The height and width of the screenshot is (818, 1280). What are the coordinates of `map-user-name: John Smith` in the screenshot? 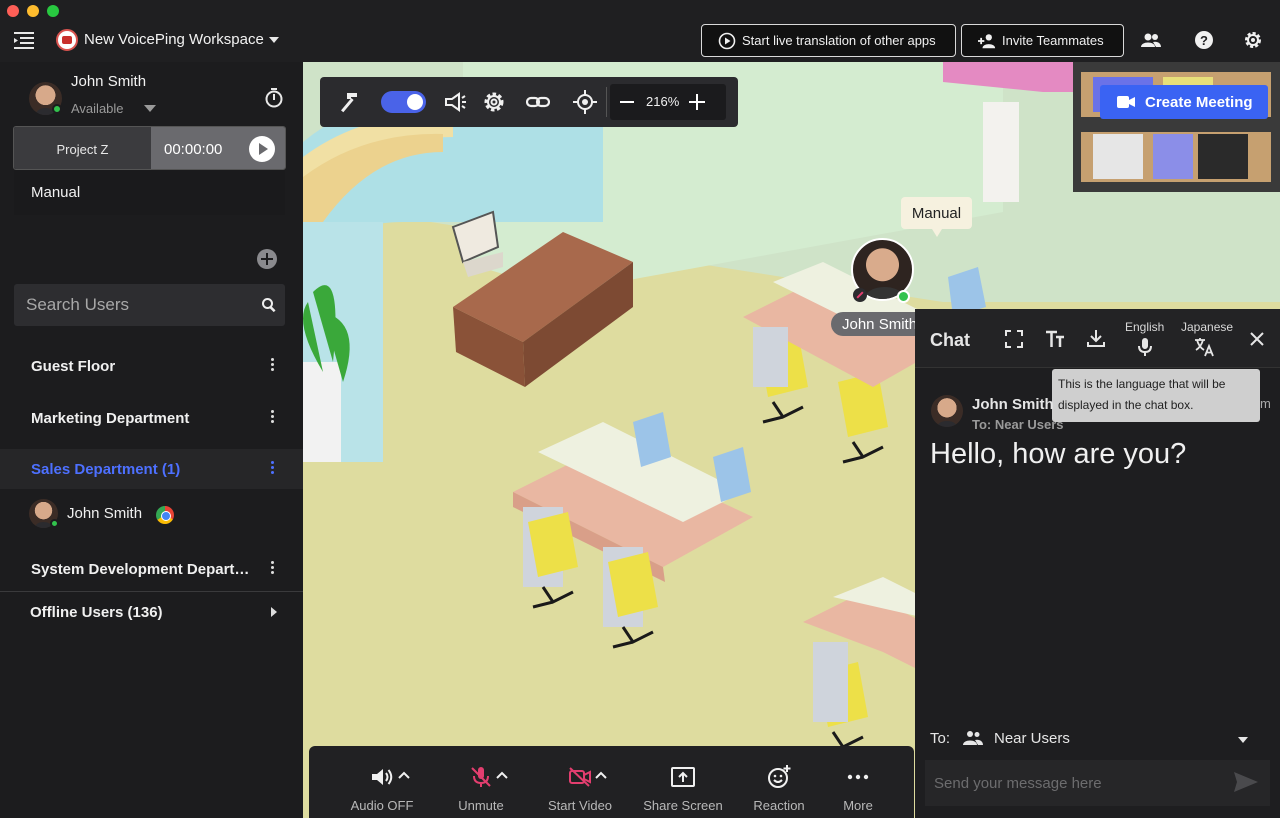 It's located at (876, 324).